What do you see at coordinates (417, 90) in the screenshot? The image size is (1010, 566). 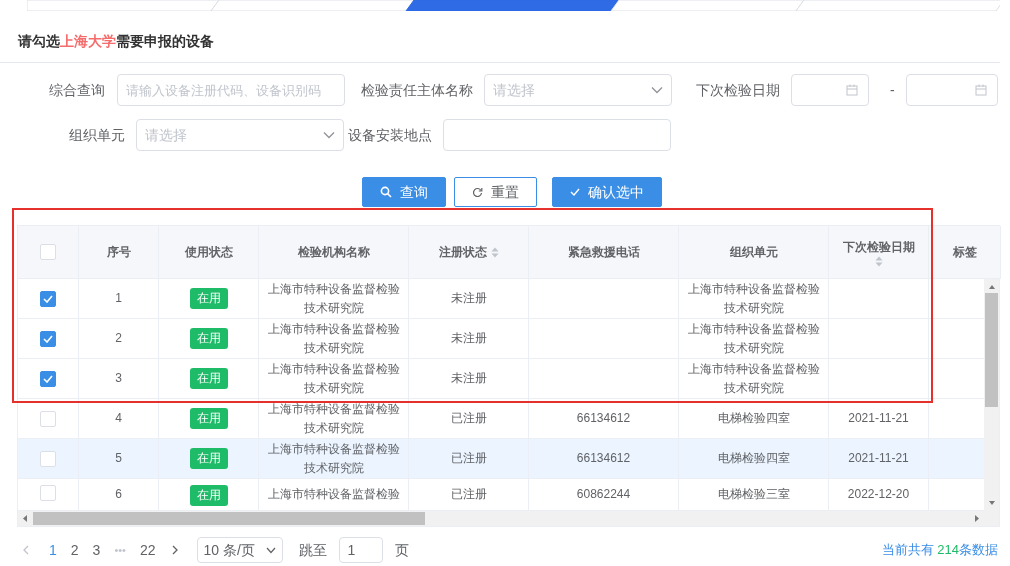 I see `field-label: 检验责任主体名称` at bounding box center [417, 90].